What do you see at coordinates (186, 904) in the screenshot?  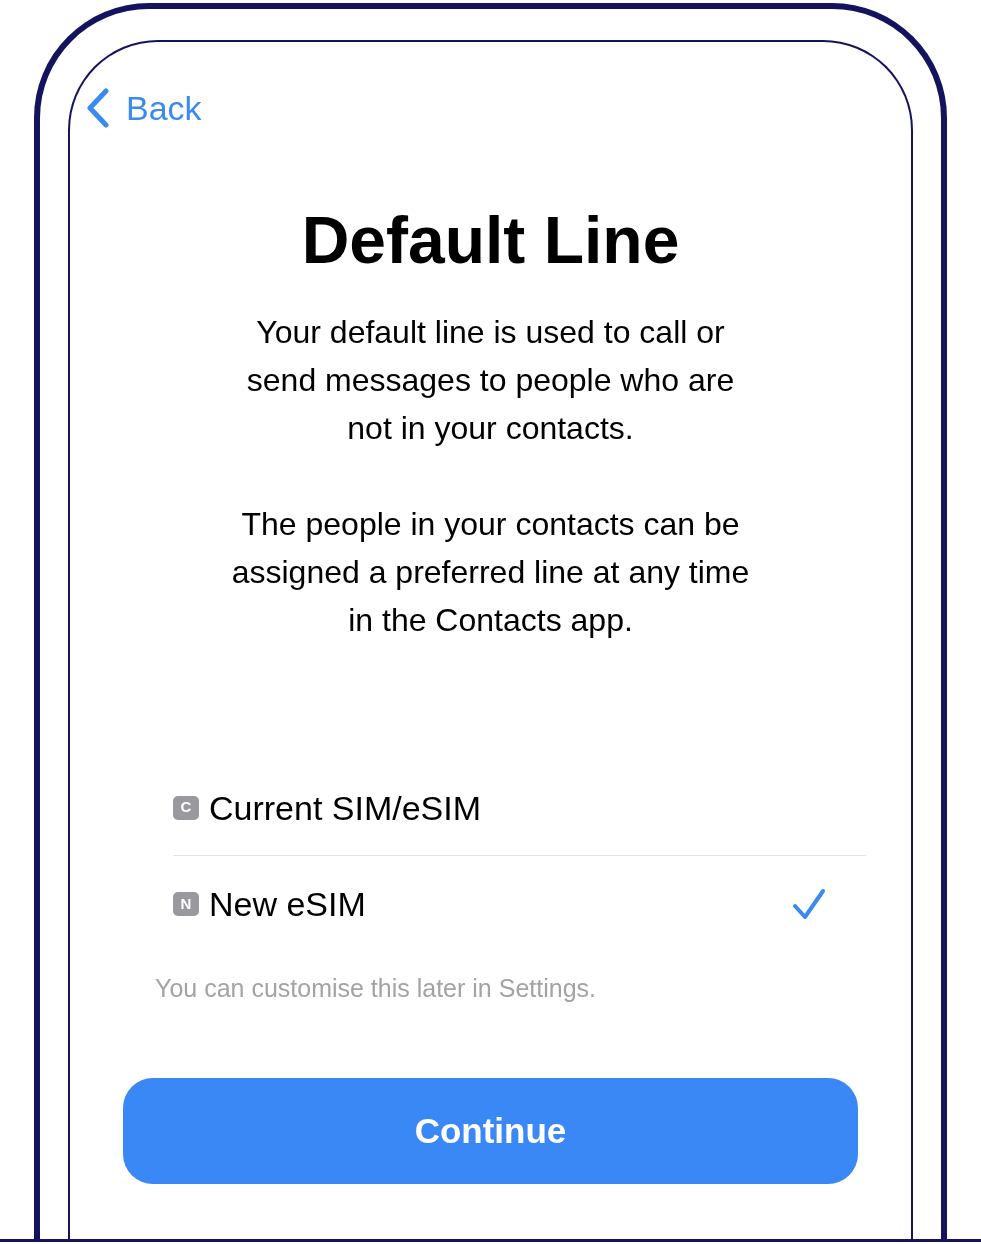 I see `sim-badge: N` at bounding box center [186, 904].